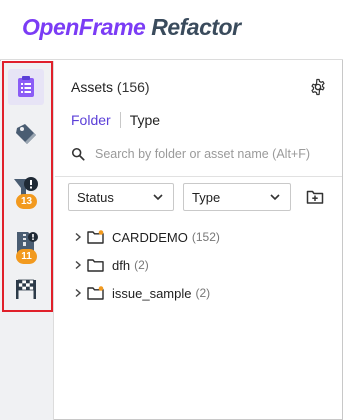  I want to click on filter-bar: Status Type, so click(198, 199).